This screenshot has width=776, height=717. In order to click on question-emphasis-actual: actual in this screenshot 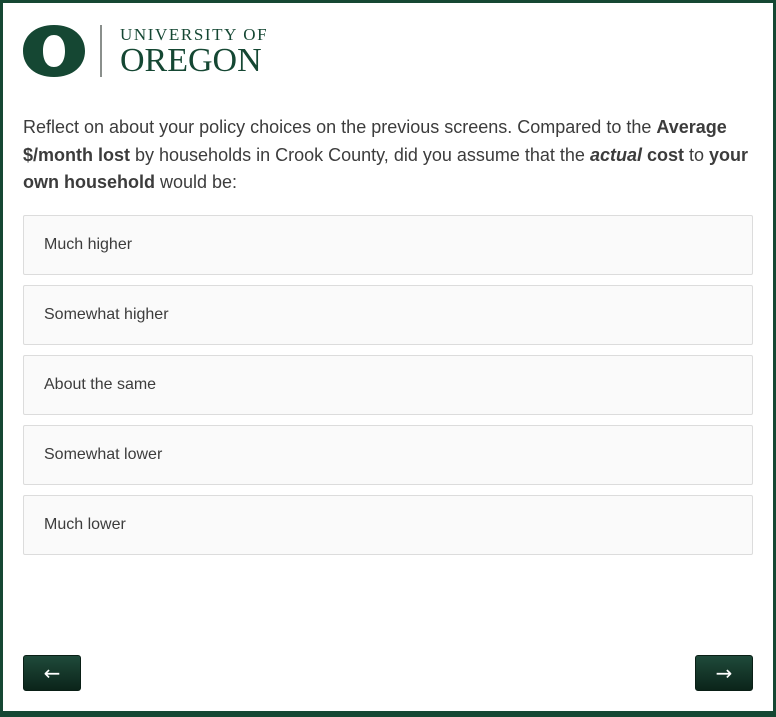, I will do `click(615, 154)`.